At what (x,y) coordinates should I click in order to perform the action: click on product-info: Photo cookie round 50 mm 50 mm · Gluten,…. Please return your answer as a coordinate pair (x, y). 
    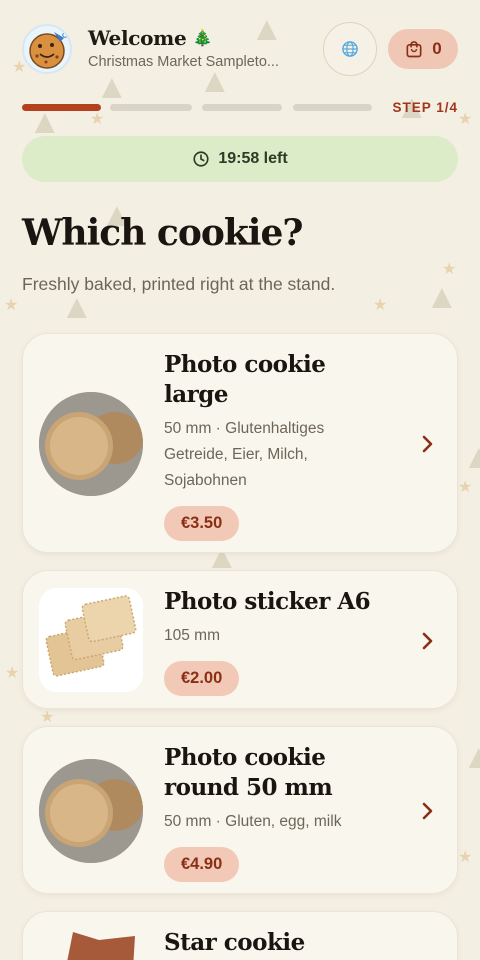
    Looking at the image, I should click on (279, 812).